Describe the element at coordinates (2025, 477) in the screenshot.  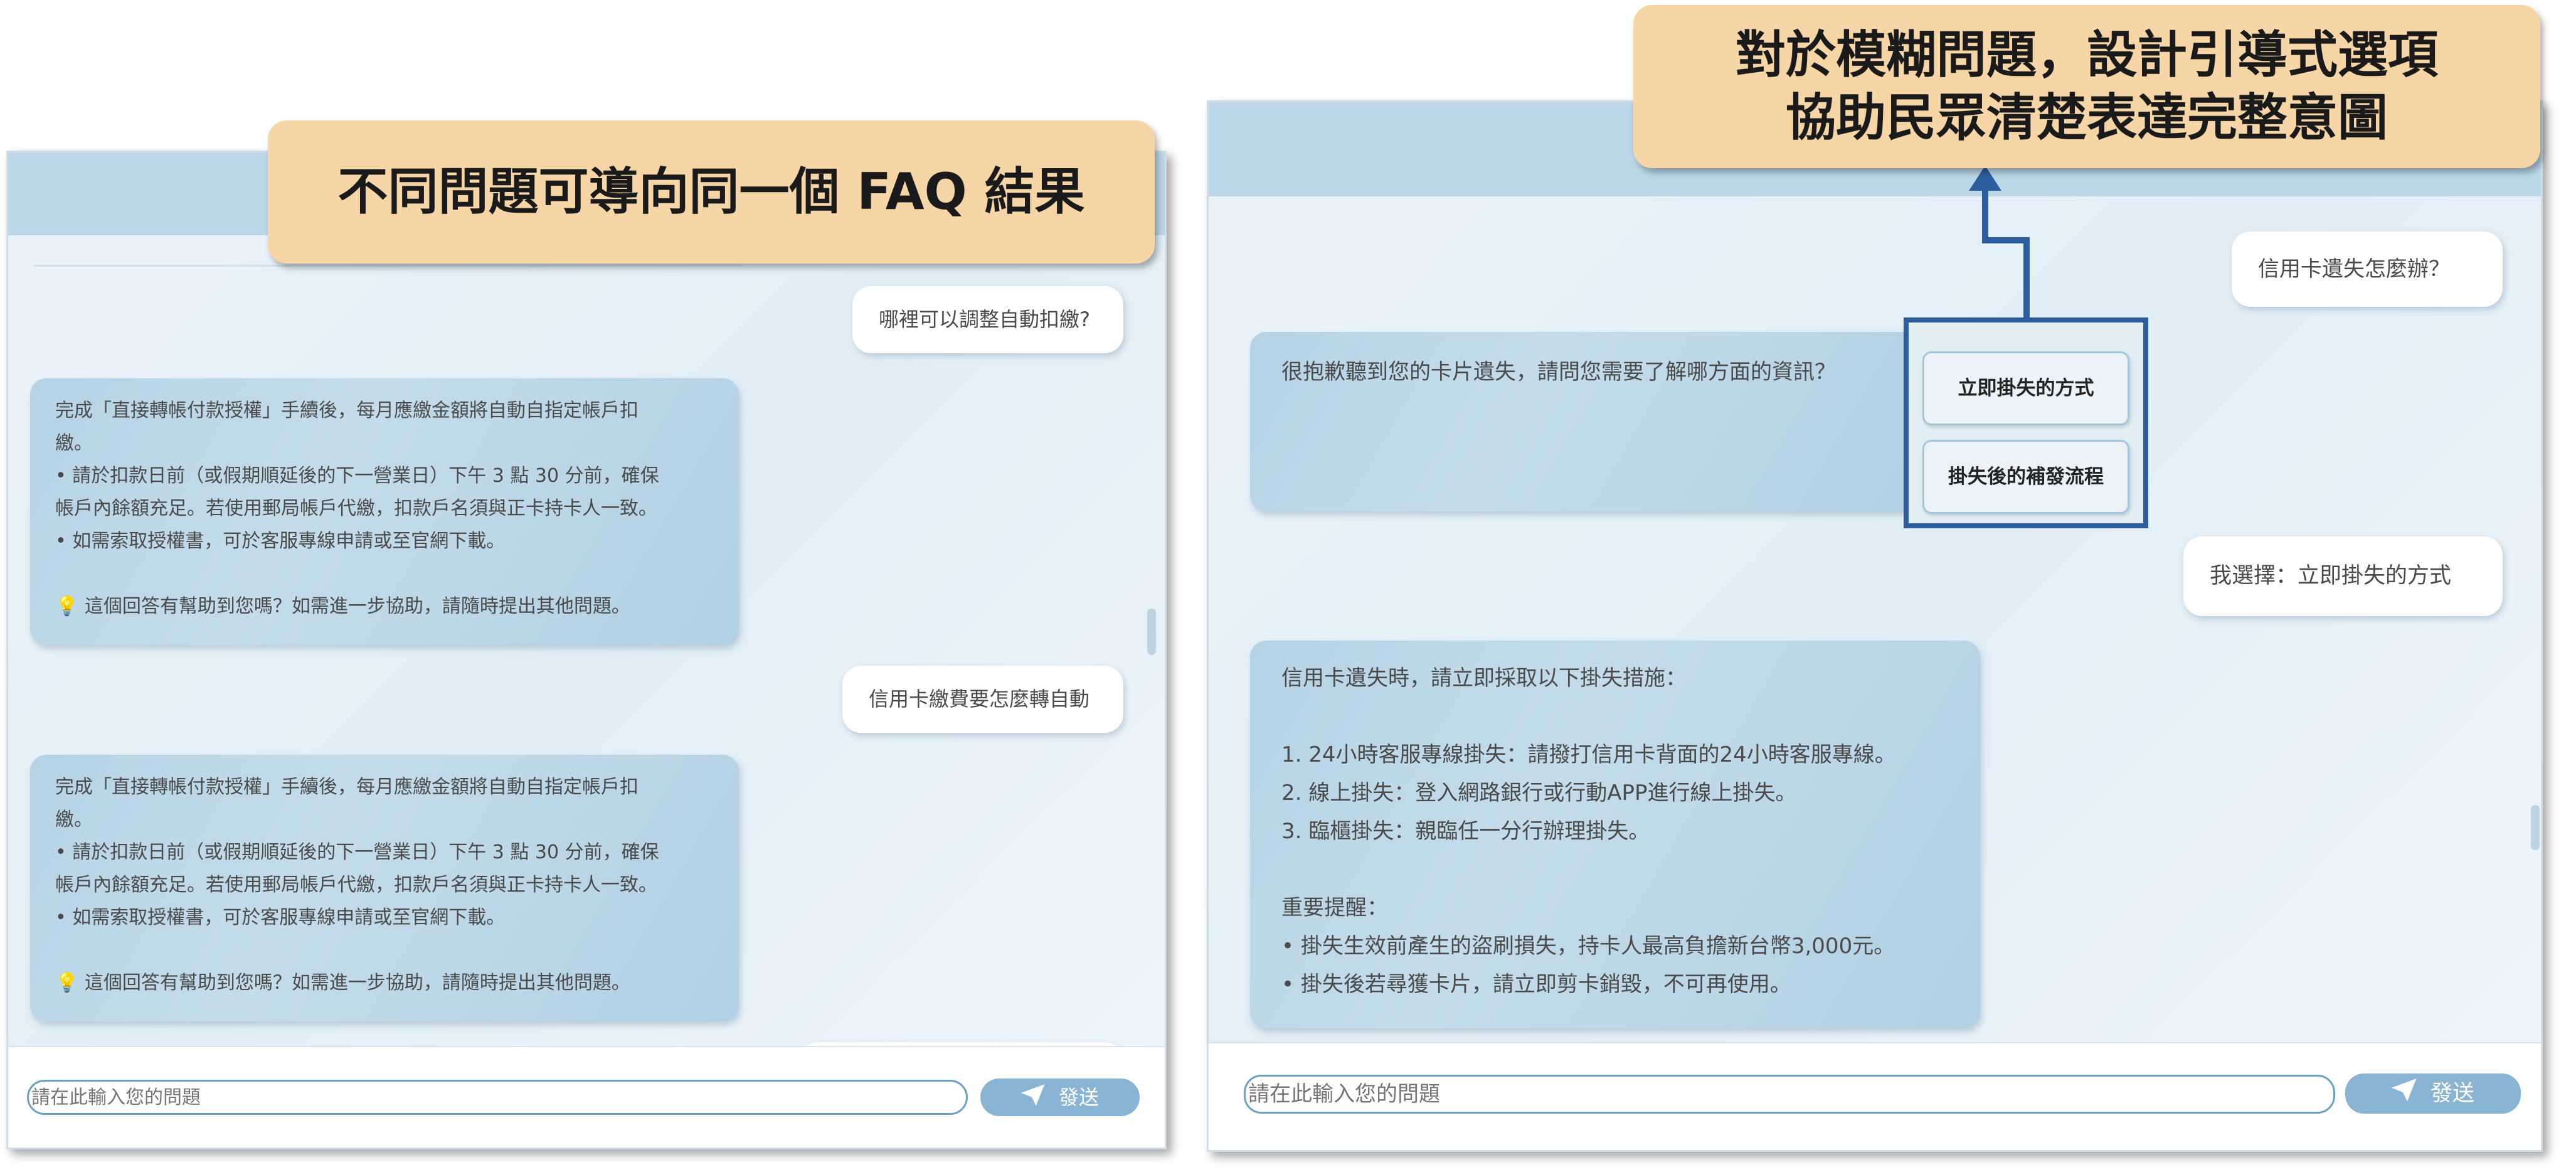
I see `option-button-reissue-process: 掛失後的補發流程` at that location.